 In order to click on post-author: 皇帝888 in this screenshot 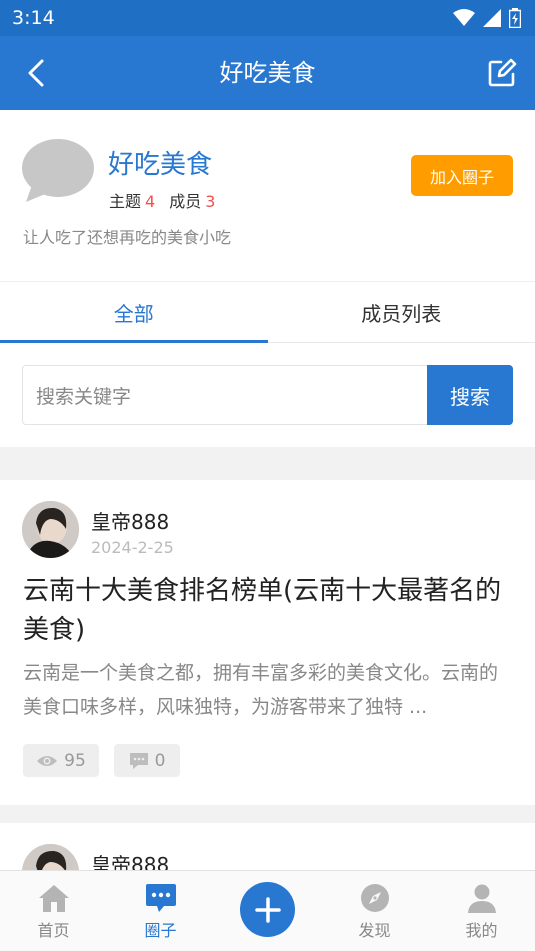, I will do `click(130, 522)`.